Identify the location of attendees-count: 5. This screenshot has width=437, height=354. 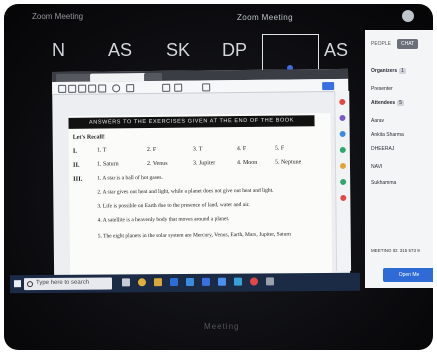
(400, 103).